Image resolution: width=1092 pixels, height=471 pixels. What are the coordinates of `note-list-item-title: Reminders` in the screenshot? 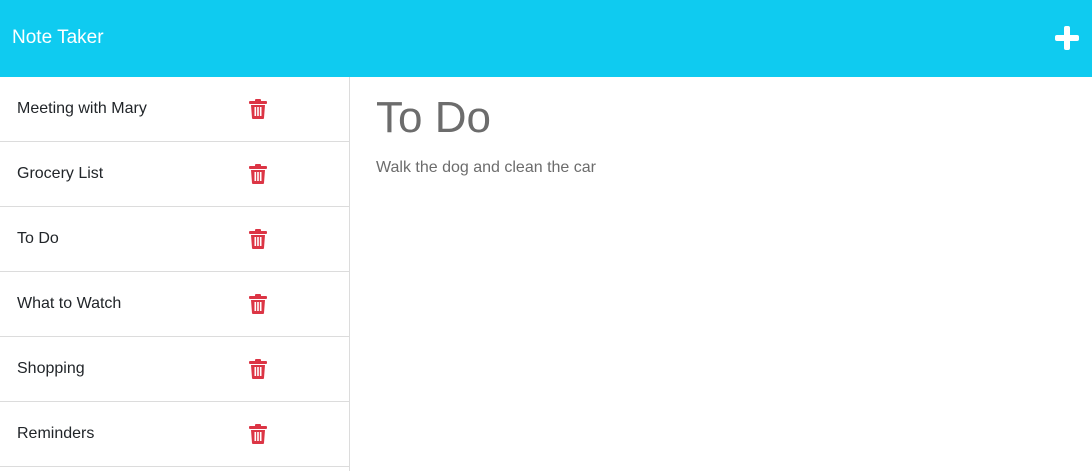 It's located at (55, 434).